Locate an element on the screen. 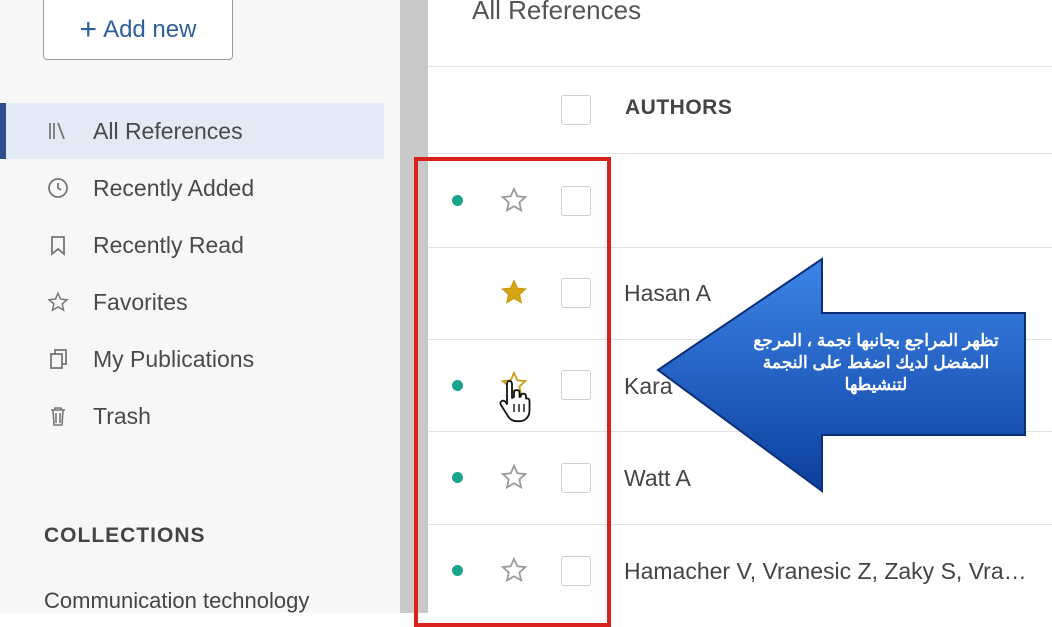  sidebar-item-my-publications: My Publications is located at coordinates (192, 359).